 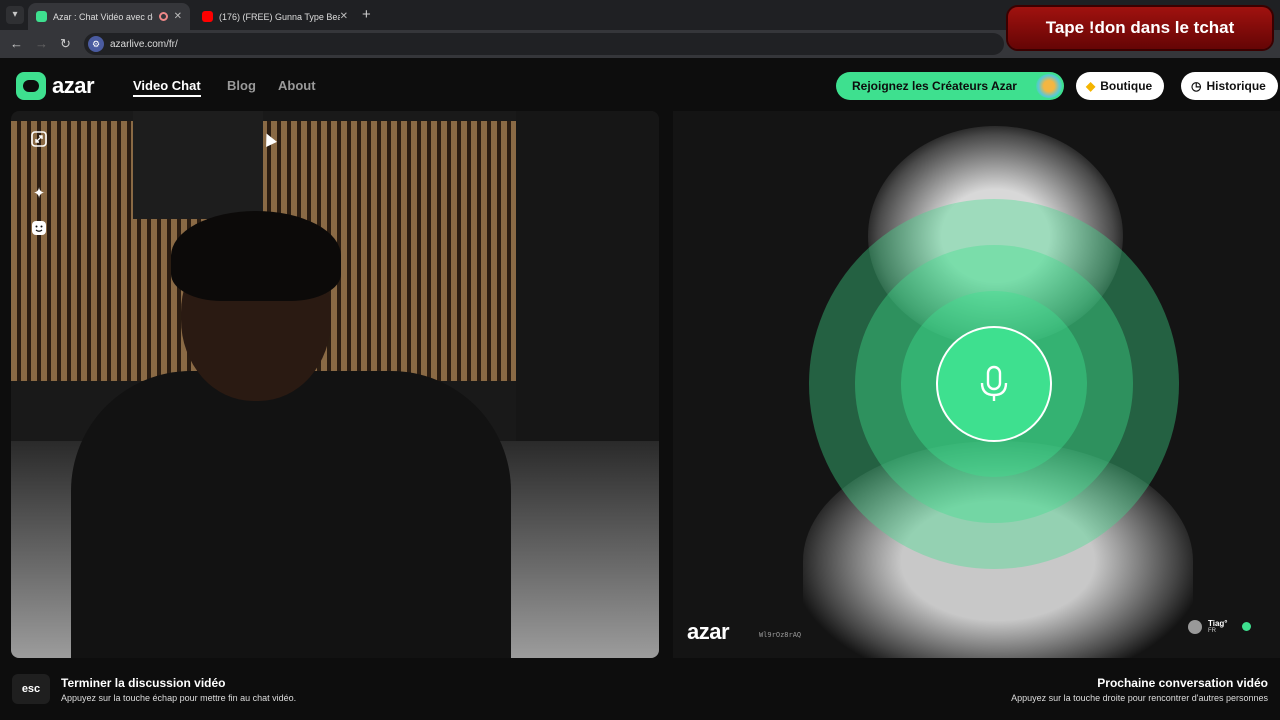 I want to click on background-shadow, so click(x=587, y=276).